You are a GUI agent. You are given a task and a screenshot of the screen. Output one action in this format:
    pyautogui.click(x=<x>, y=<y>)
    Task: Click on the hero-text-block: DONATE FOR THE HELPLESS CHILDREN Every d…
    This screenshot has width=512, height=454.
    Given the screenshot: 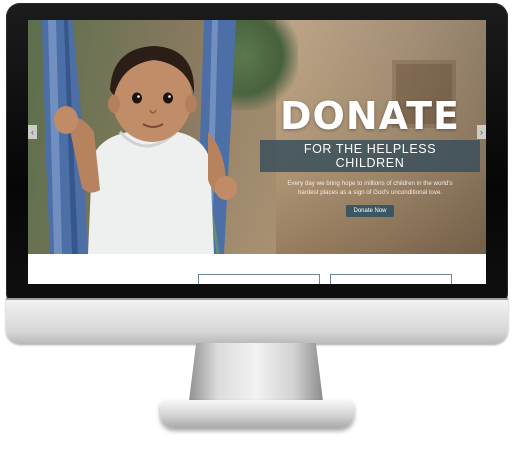 What is the action you would take?
    pyautogui.click(x=370, y=156)
    